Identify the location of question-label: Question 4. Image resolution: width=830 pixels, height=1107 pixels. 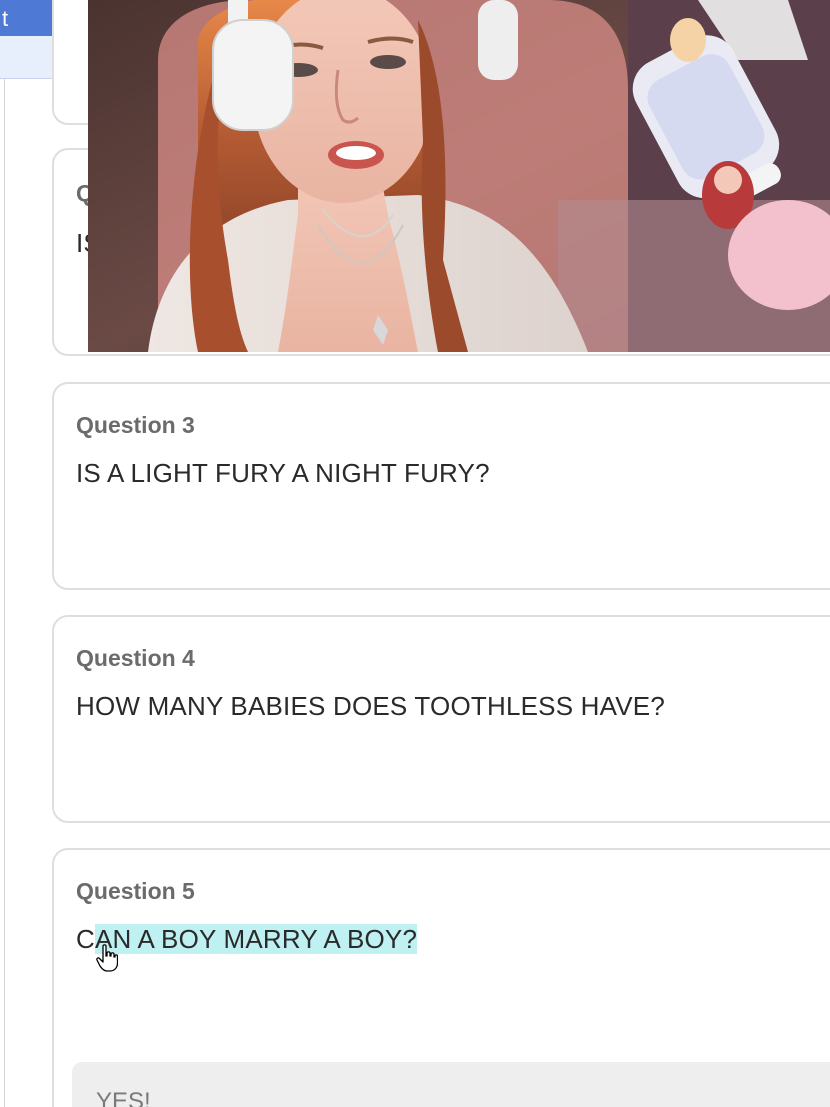
(135, 658).